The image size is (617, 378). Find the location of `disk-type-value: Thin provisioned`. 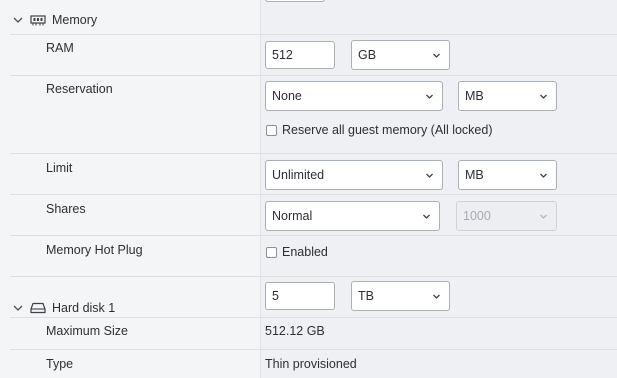

disk-type-value: Thin provisioned is located at coordinates (311, 364).